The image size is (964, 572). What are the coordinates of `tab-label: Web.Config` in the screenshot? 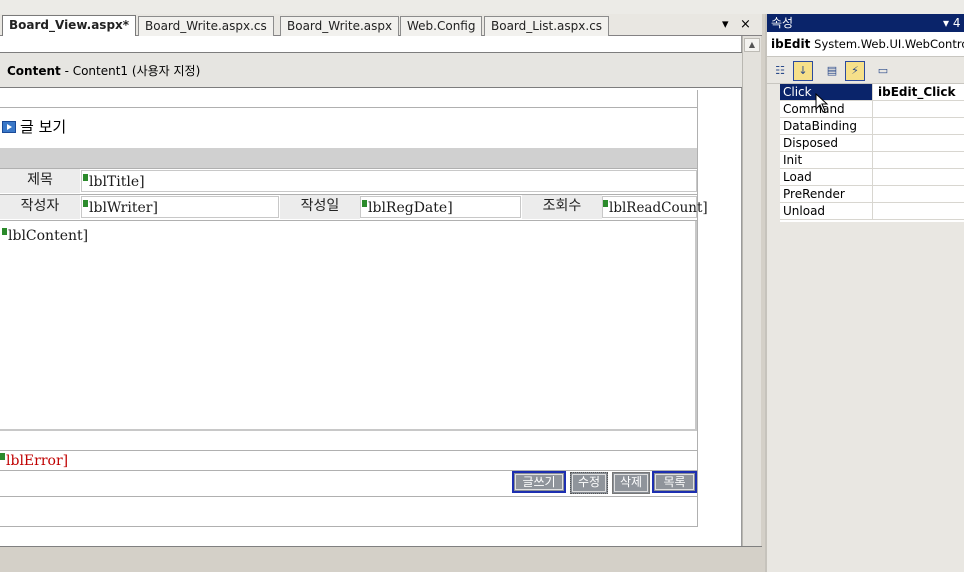 It's located at (441, 26).